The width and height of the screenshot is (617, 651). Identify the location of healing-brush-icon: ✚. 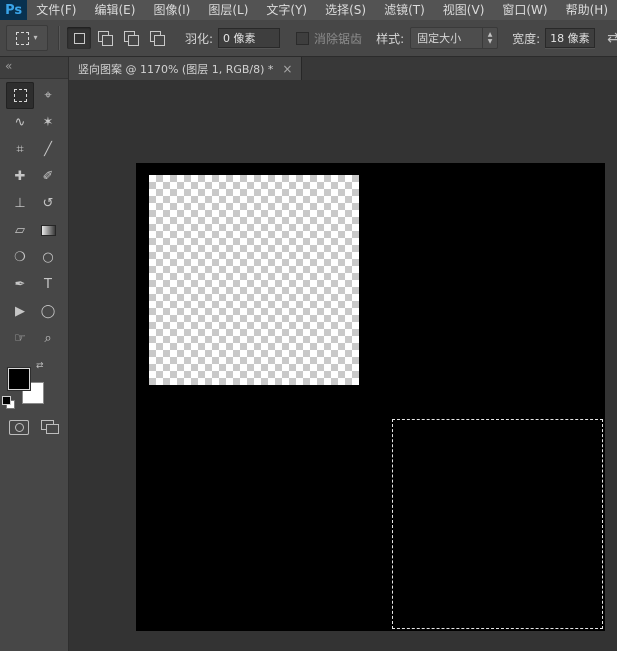
(20, 176).